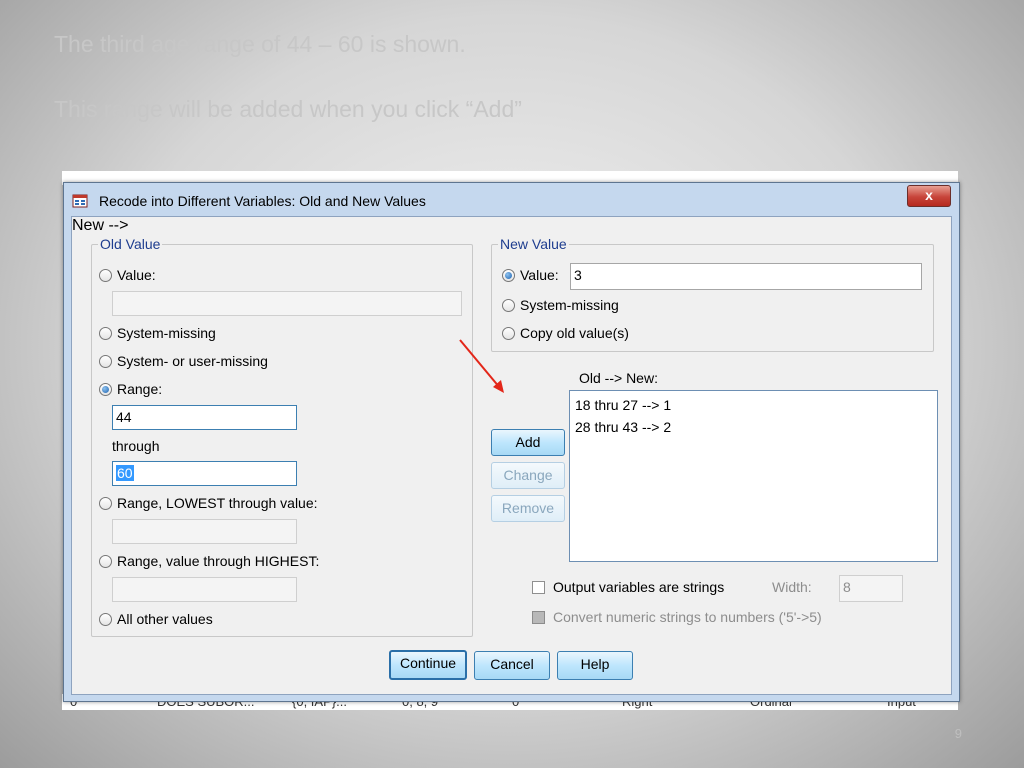 The height and width of the screenshot is (768, 1024). Describe the element at coordinates (753, 476) in the screenshot. I see `old-new-listbox: 18 thru 27 --> 1 28 thru 43 --> 2` at that location.